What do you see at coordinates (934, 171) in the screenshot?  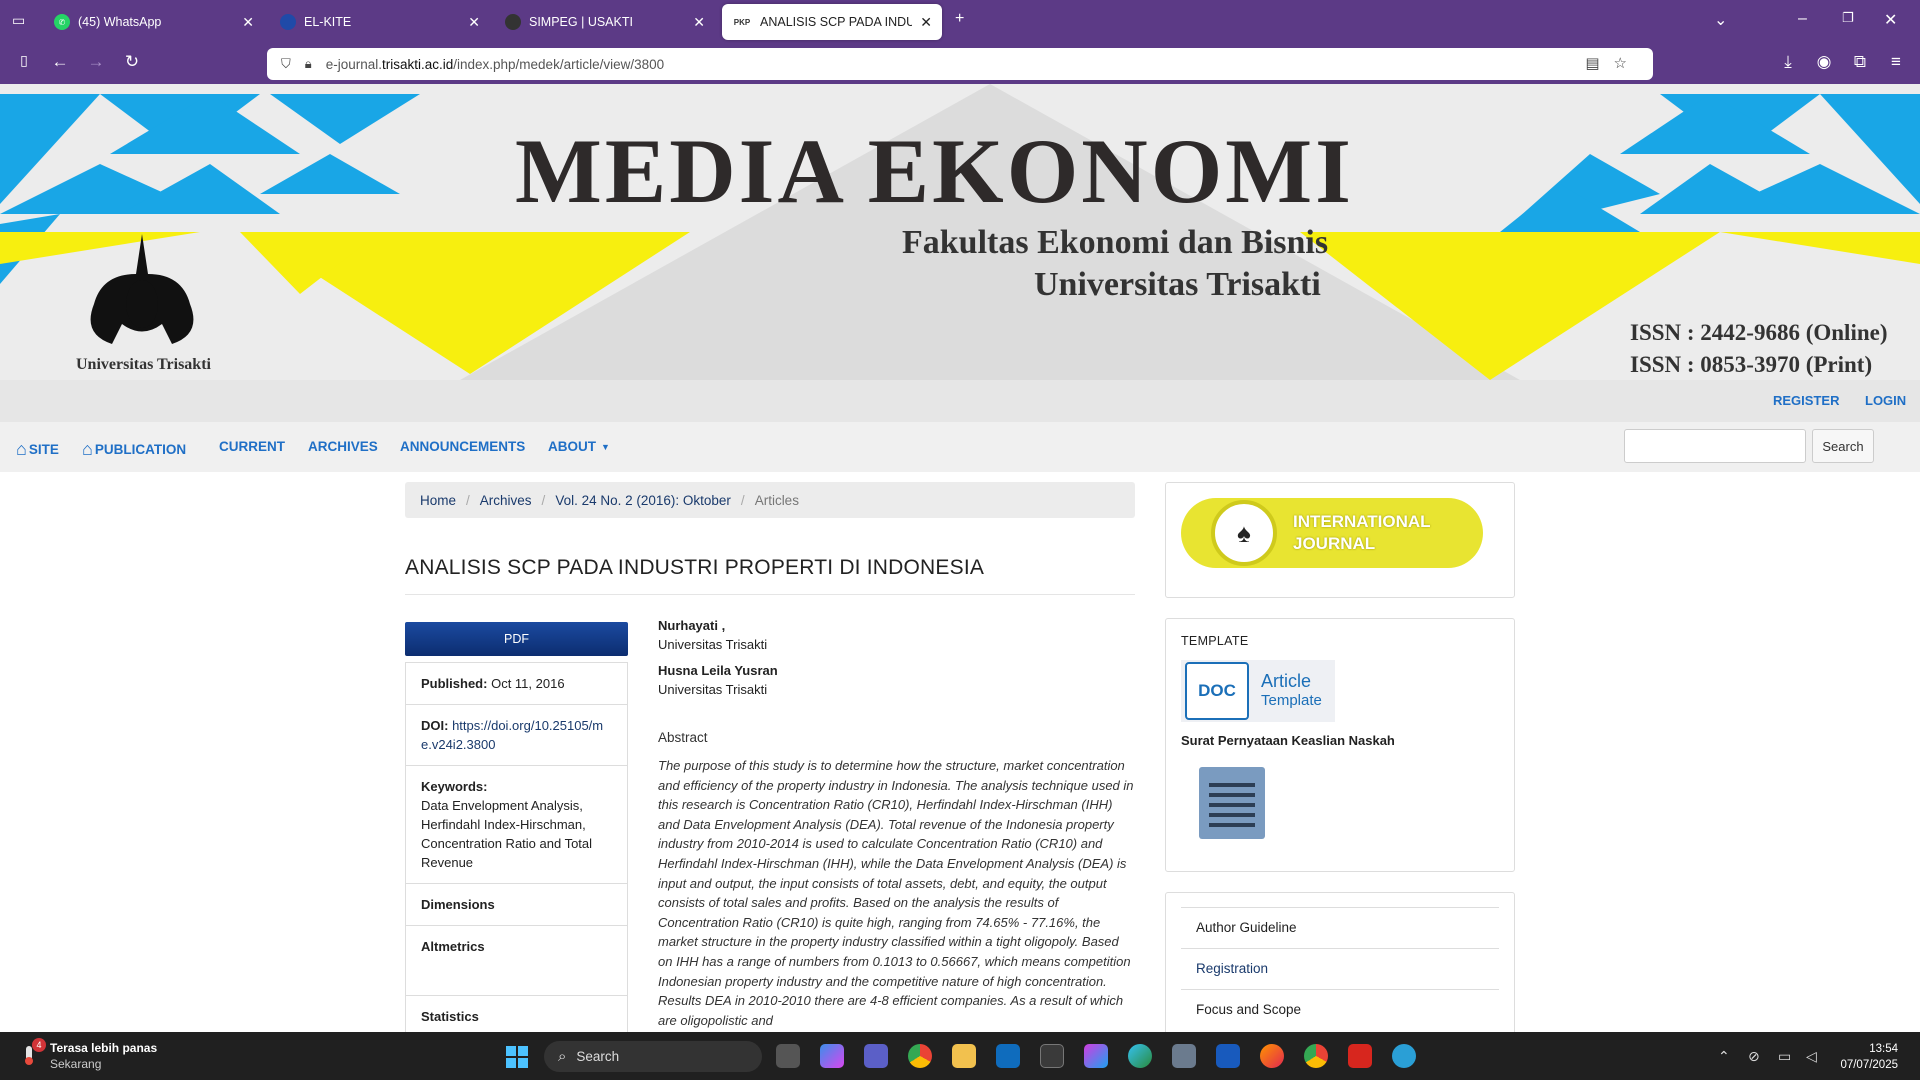 I see `banner-title: MEDIA EKONOMI` at bounding box center [934, 171].